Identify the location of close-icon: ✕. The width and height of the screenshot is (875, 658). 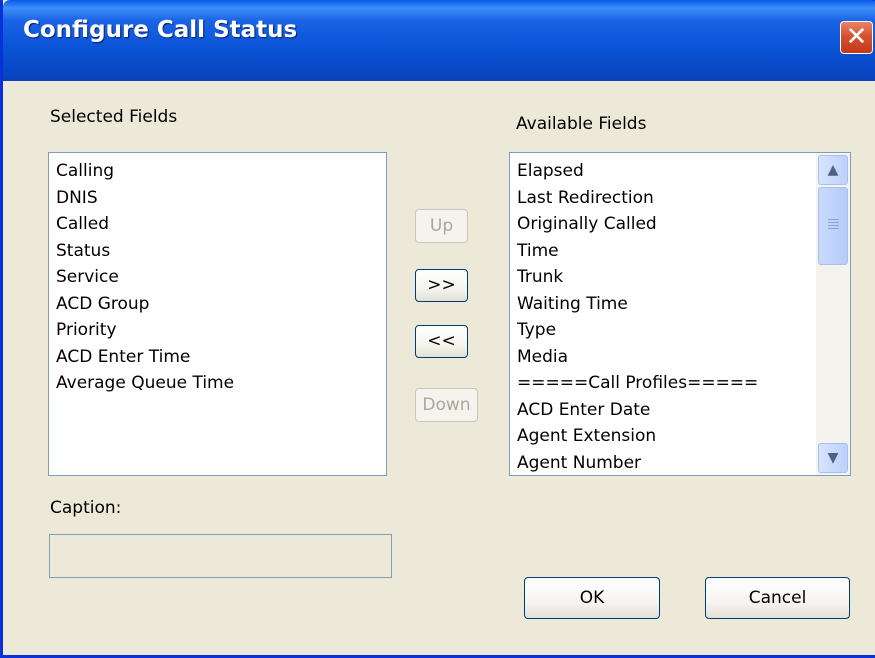
(856, 37).